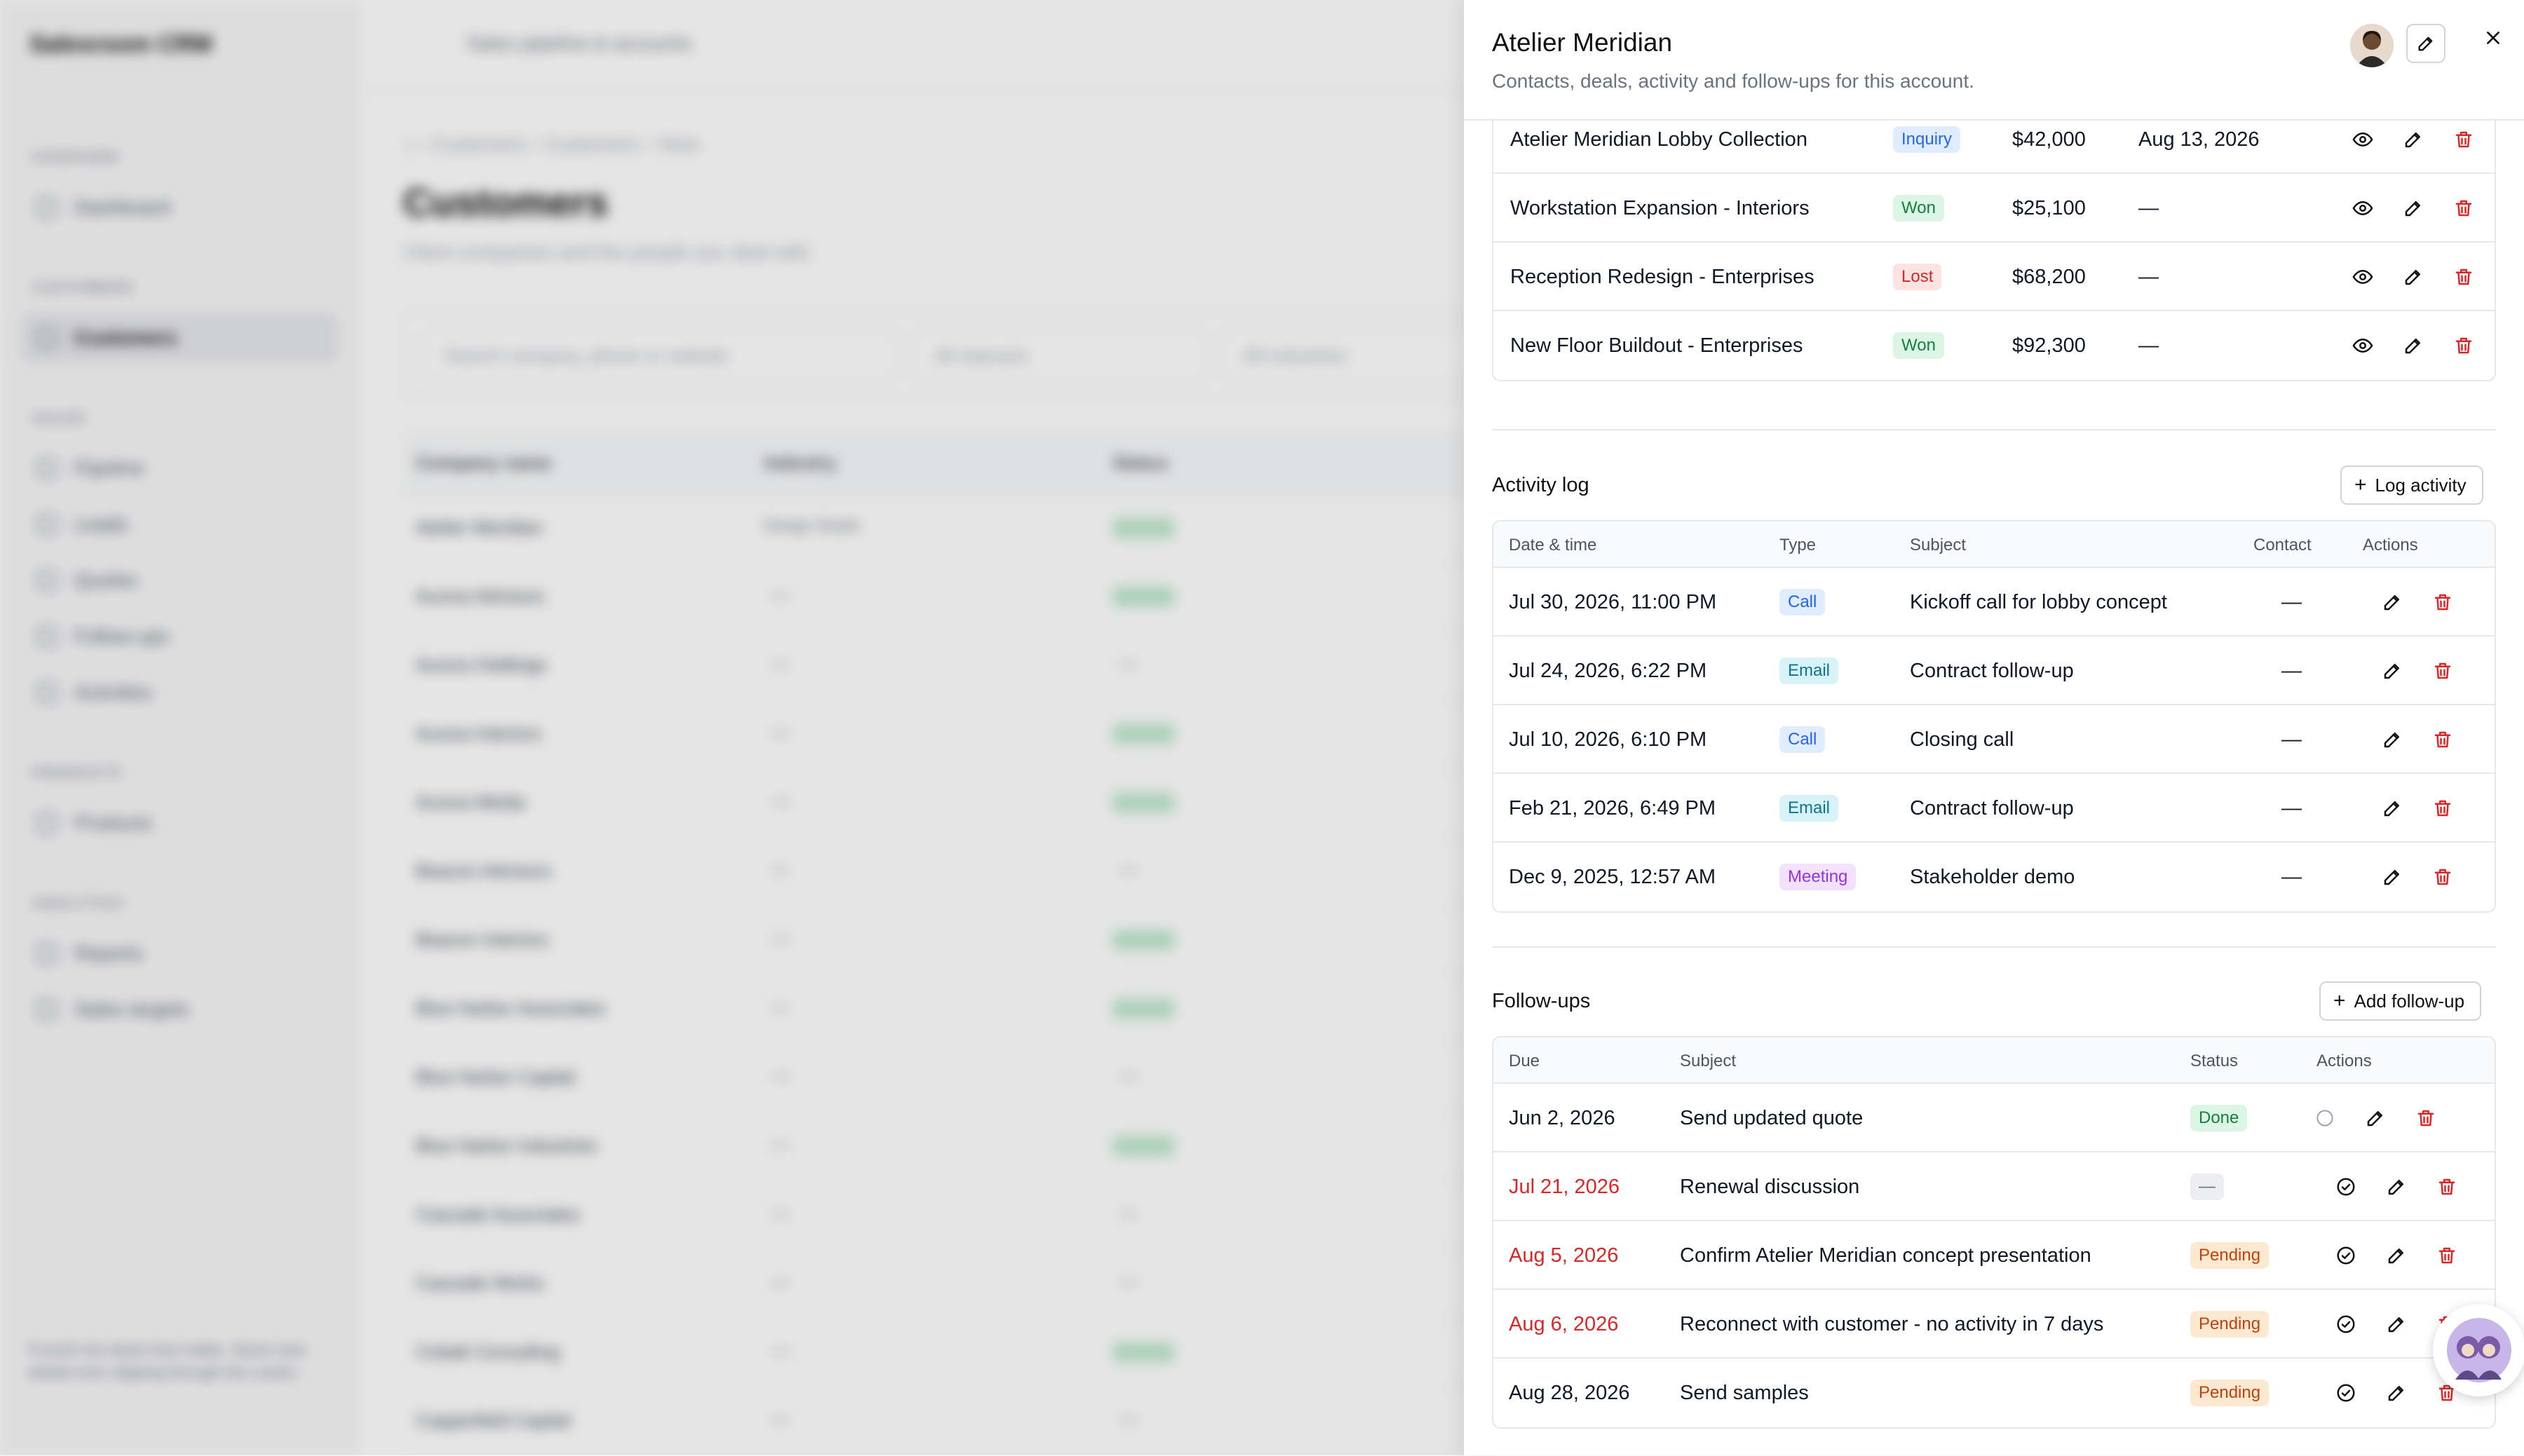  Describe the element at coordinates (1562, 1117) in the screenshot. I see `follow-up-due-date: Jun 2, 2026` at that location.